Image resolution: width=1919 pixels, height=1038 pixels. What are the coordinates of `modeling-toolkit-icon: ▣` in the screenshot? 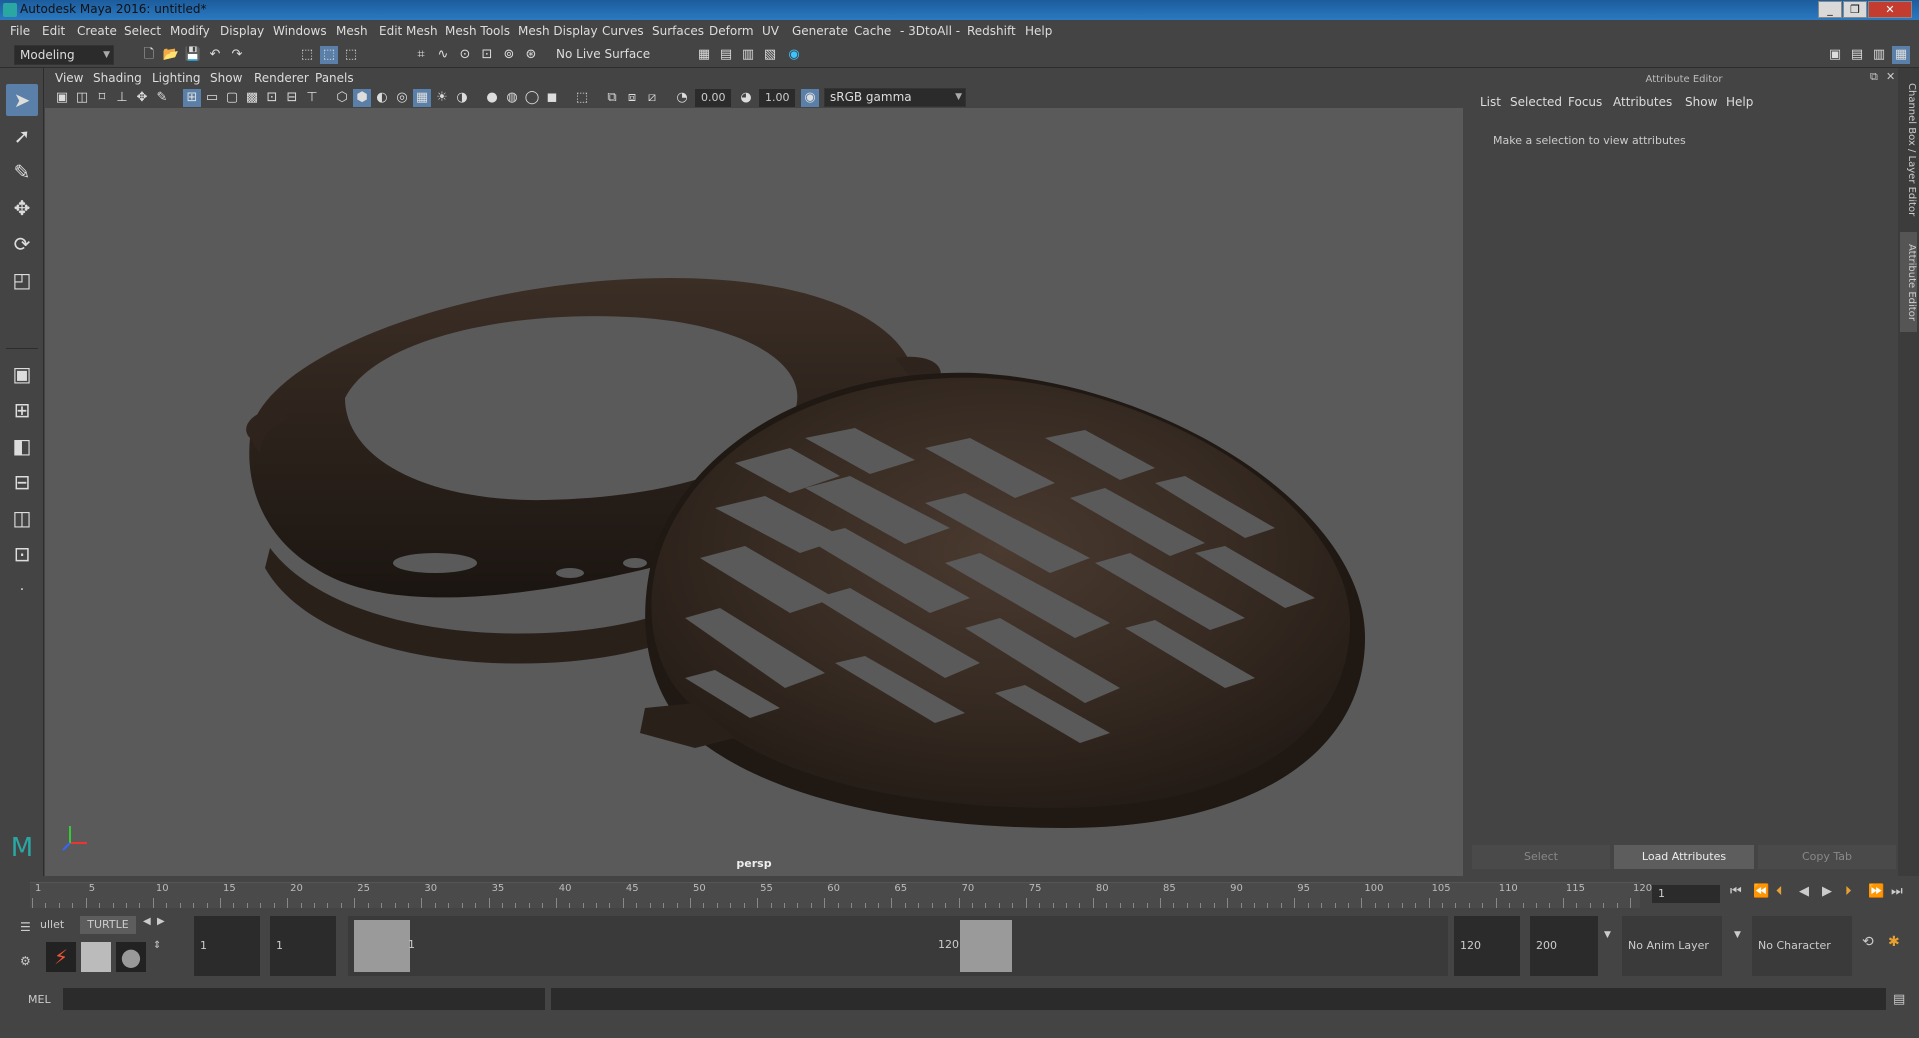 It's located at (1835, 55).